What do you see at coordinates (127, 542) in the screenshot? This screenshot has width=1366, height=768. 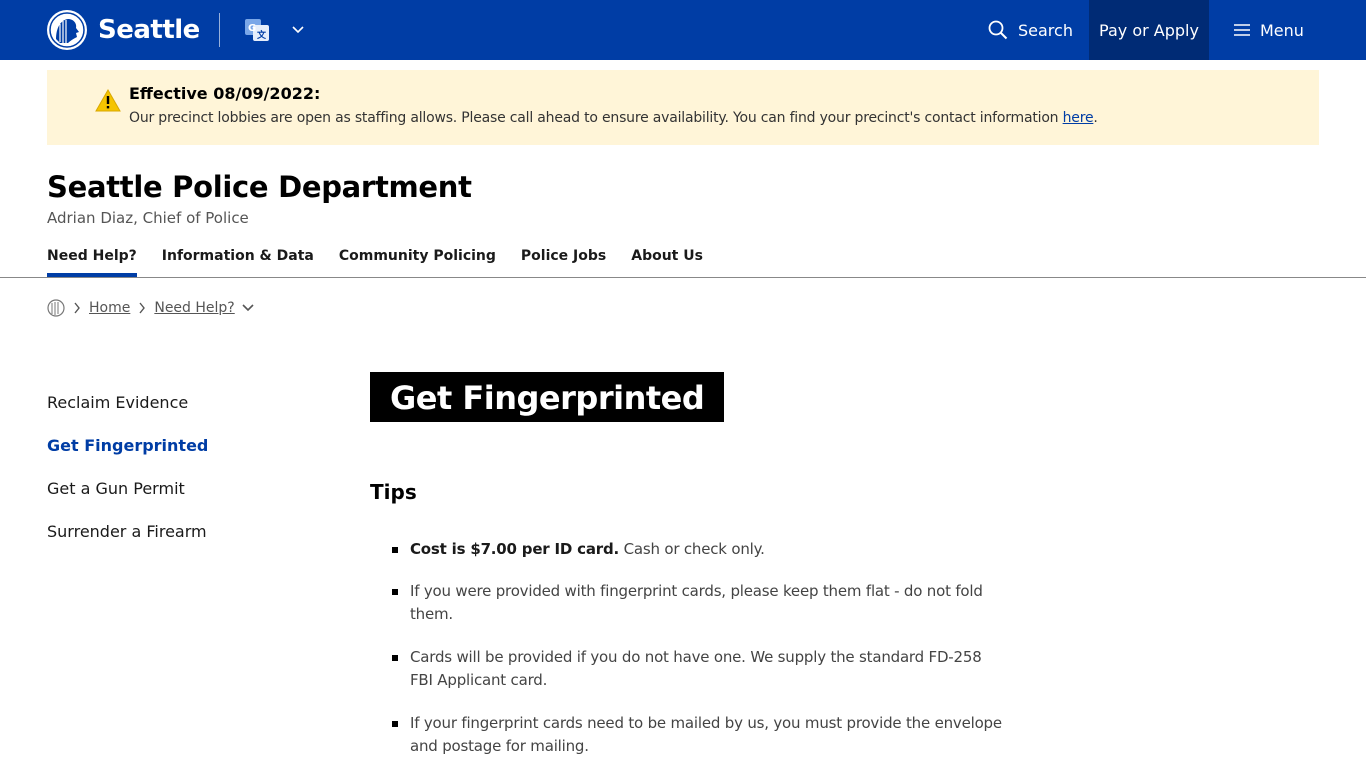 I see `side-nav-surrender-firearm: Surrender a Firearm` at bounding box center [127, 542].